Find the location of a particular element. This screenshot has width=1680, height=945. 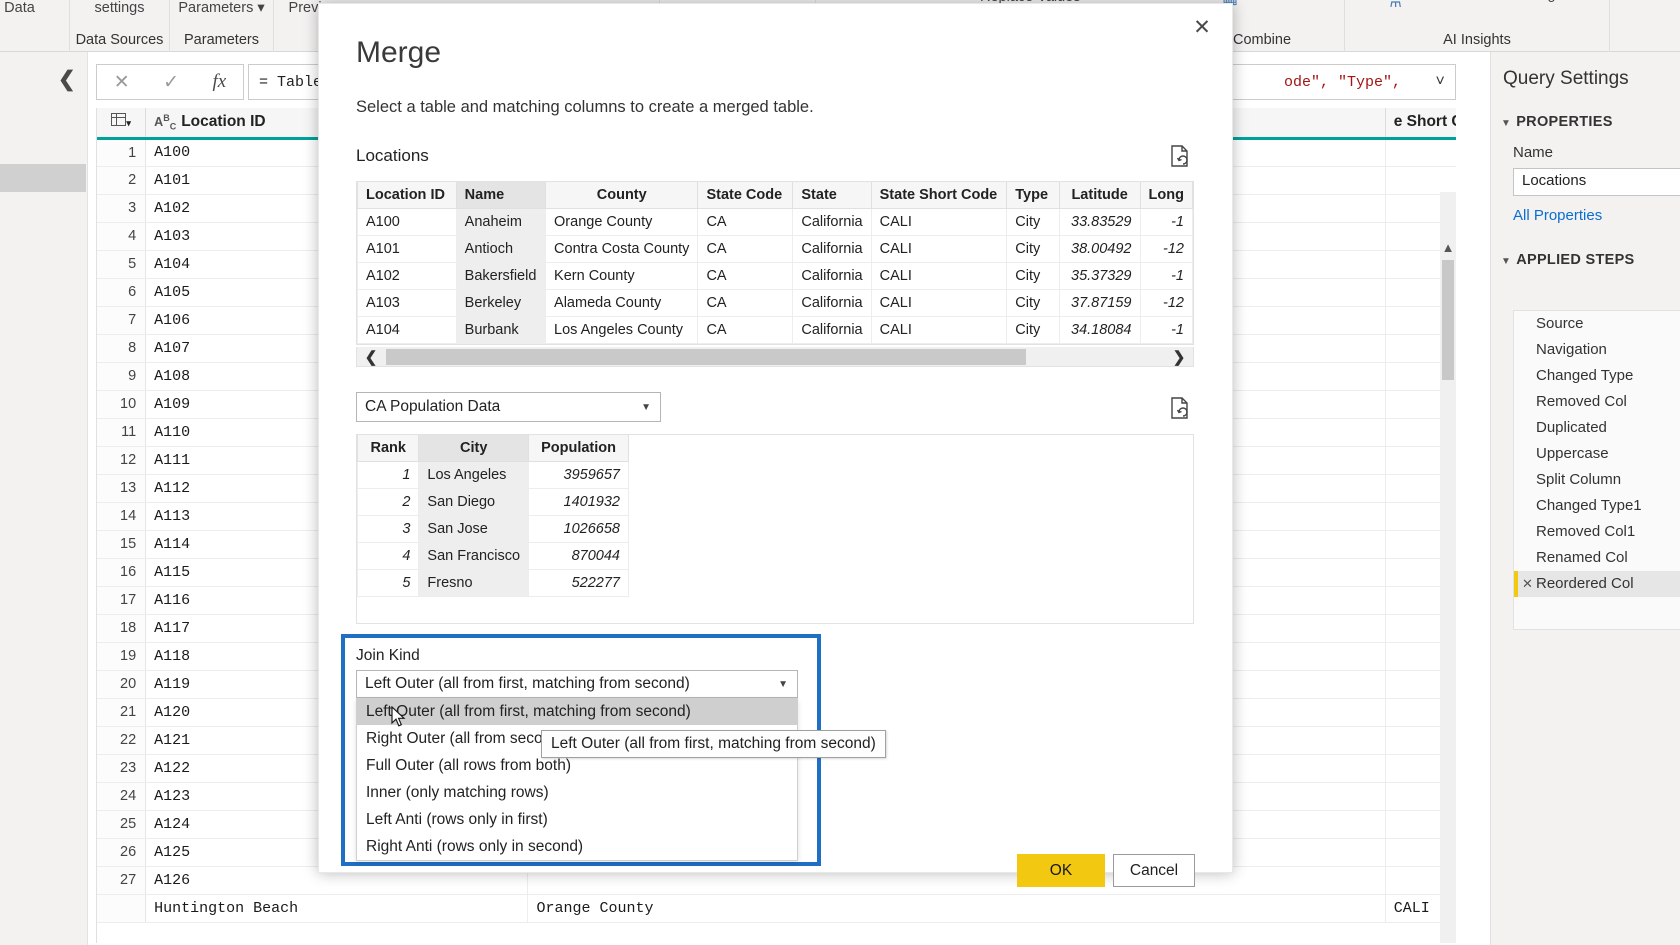

properties-section-header: ▼ PROPERTIES is located at coordinates (1557, 122).